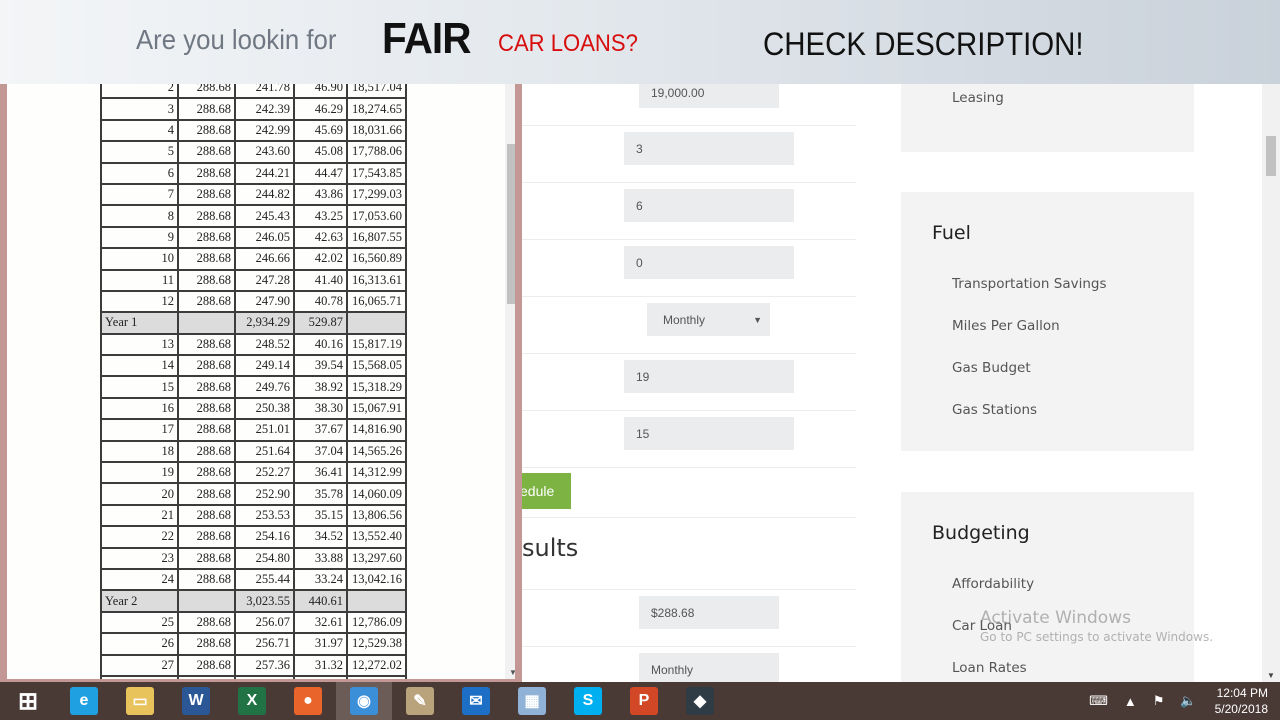 The height and width of the screenshot is (720, 1280). What do you see at coordinates (546, 491) in the screenshot?
I see `show-schedule-button: edule` at bounding box center [546, 491].